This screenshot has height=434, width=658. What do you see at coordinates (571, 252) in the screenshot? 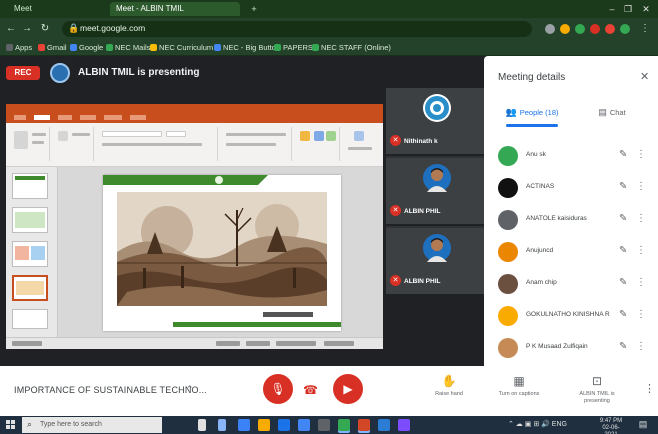
I see `participant-row: Anujuncd ✎ ⋮` at bounding box center [571, 252].